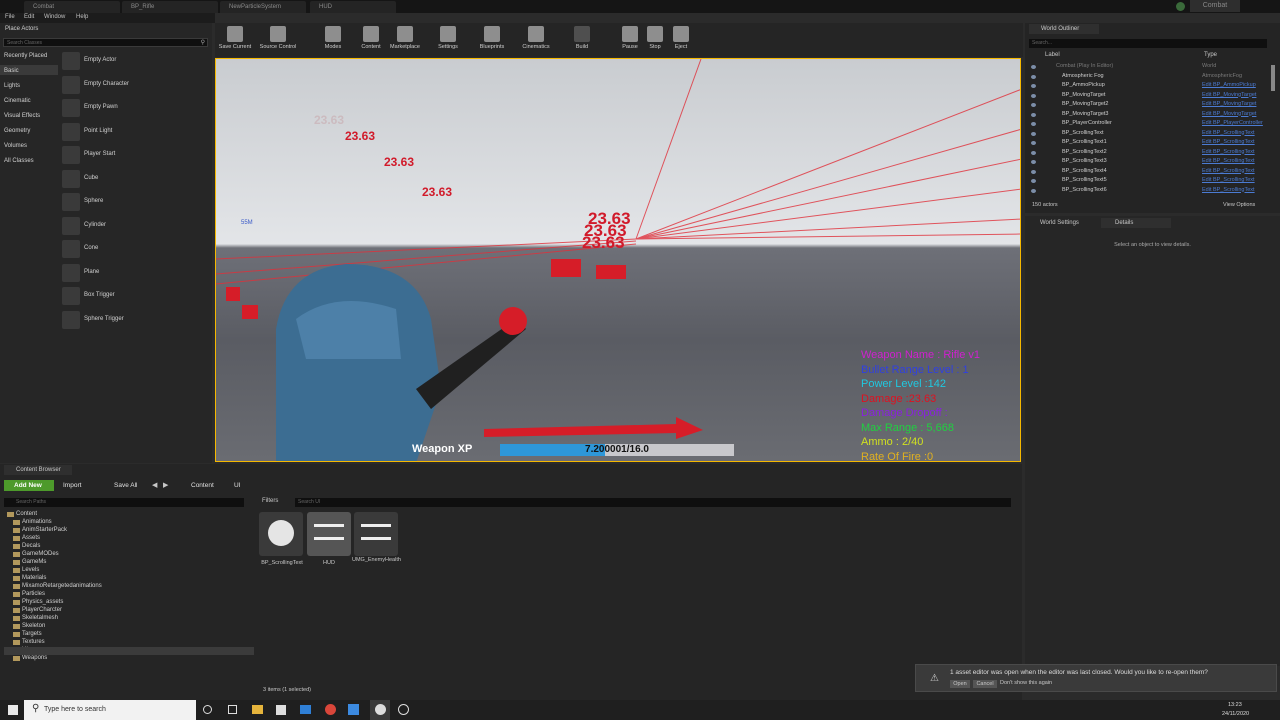 This screenshot has width=1280, height=720. Describe the element at coordinates (136, 62) in the screenshot. I see `actor-item: Empty Actor` at that location.